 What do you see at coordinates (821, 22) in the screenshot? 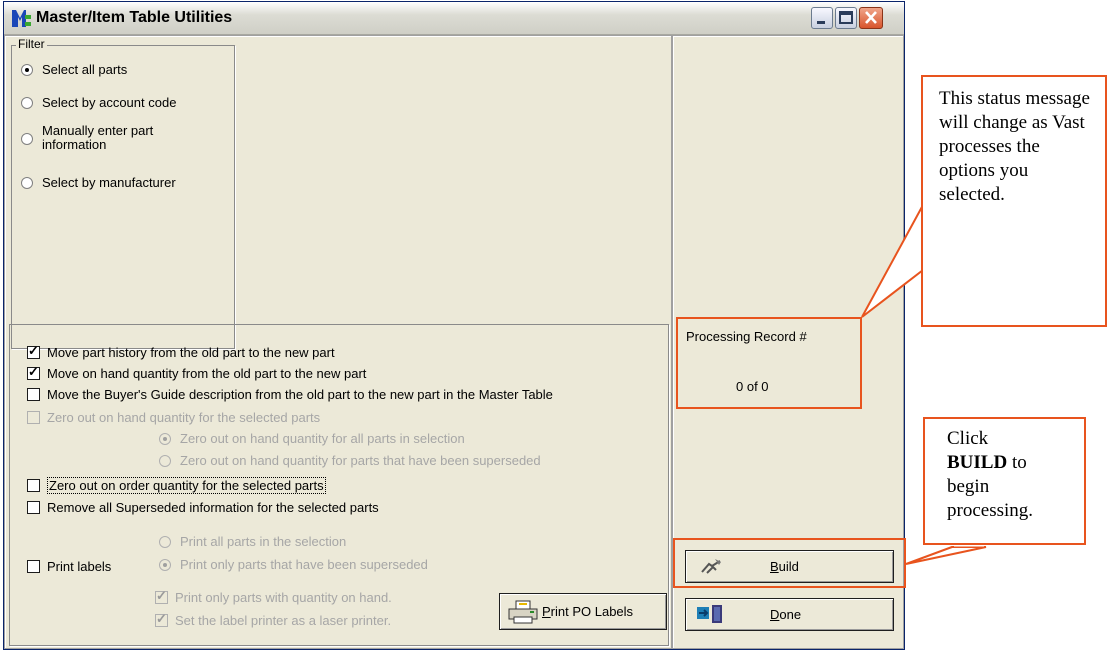
I see `minimize-icon` at bounding box center [821, 22].